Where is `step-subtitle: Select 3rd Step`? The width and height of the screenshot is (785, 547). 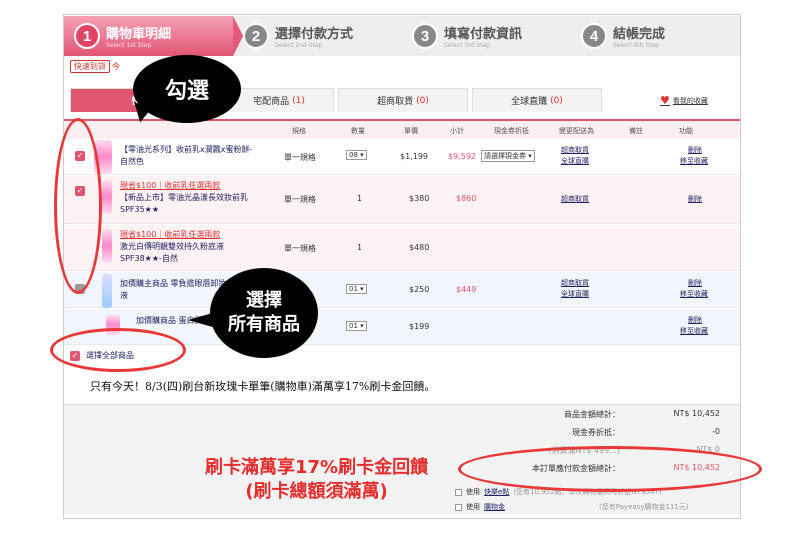 step-subtitle: Select 3rd Step is located at coordinates (467, 45).